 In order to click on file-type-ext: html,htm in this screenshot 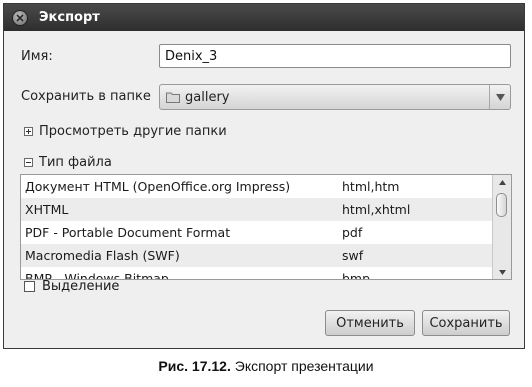, I will do `click(371, 186)`.